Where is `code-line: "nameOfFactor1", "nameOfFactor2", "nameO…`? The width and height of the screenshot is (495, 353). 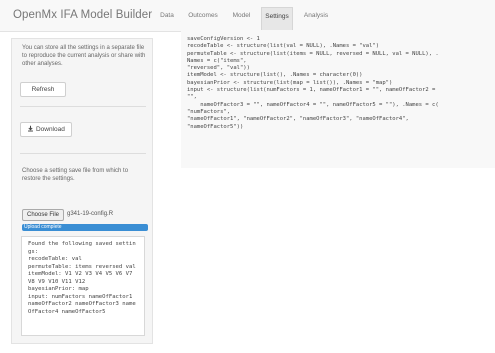 code-line: "nameOfFactor1", "nameOfFactor2", "nameO… is located at coordinates (298, 119).